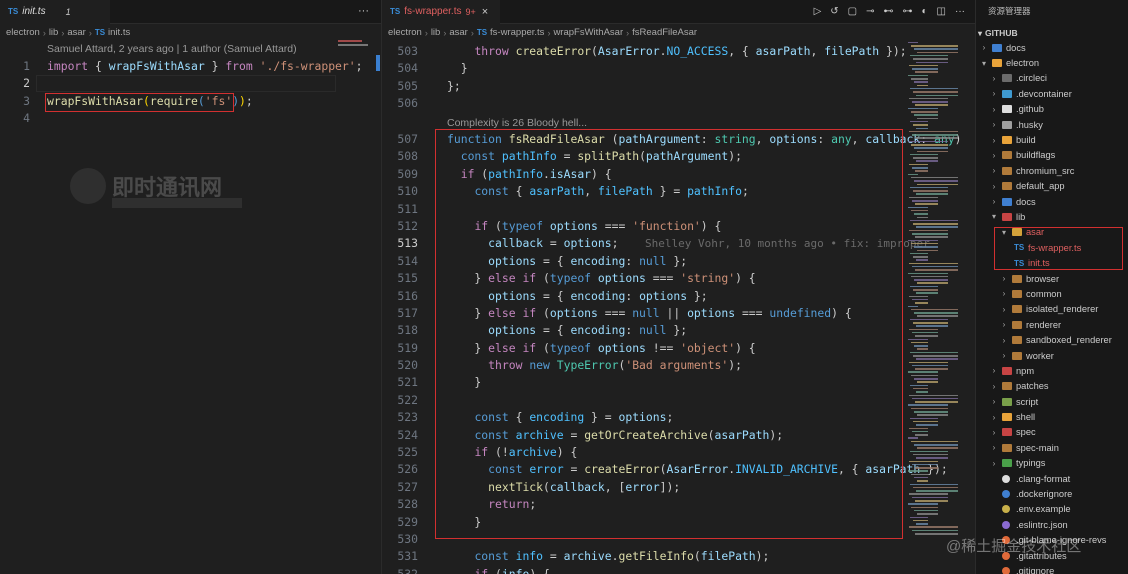 This screenshot has width=1128, height=574. What do you see at coordinates (664, 32) in the screenshot?
I see `breadcrumb-item: fsReadFileAsar` at bounding box center [664, 32].